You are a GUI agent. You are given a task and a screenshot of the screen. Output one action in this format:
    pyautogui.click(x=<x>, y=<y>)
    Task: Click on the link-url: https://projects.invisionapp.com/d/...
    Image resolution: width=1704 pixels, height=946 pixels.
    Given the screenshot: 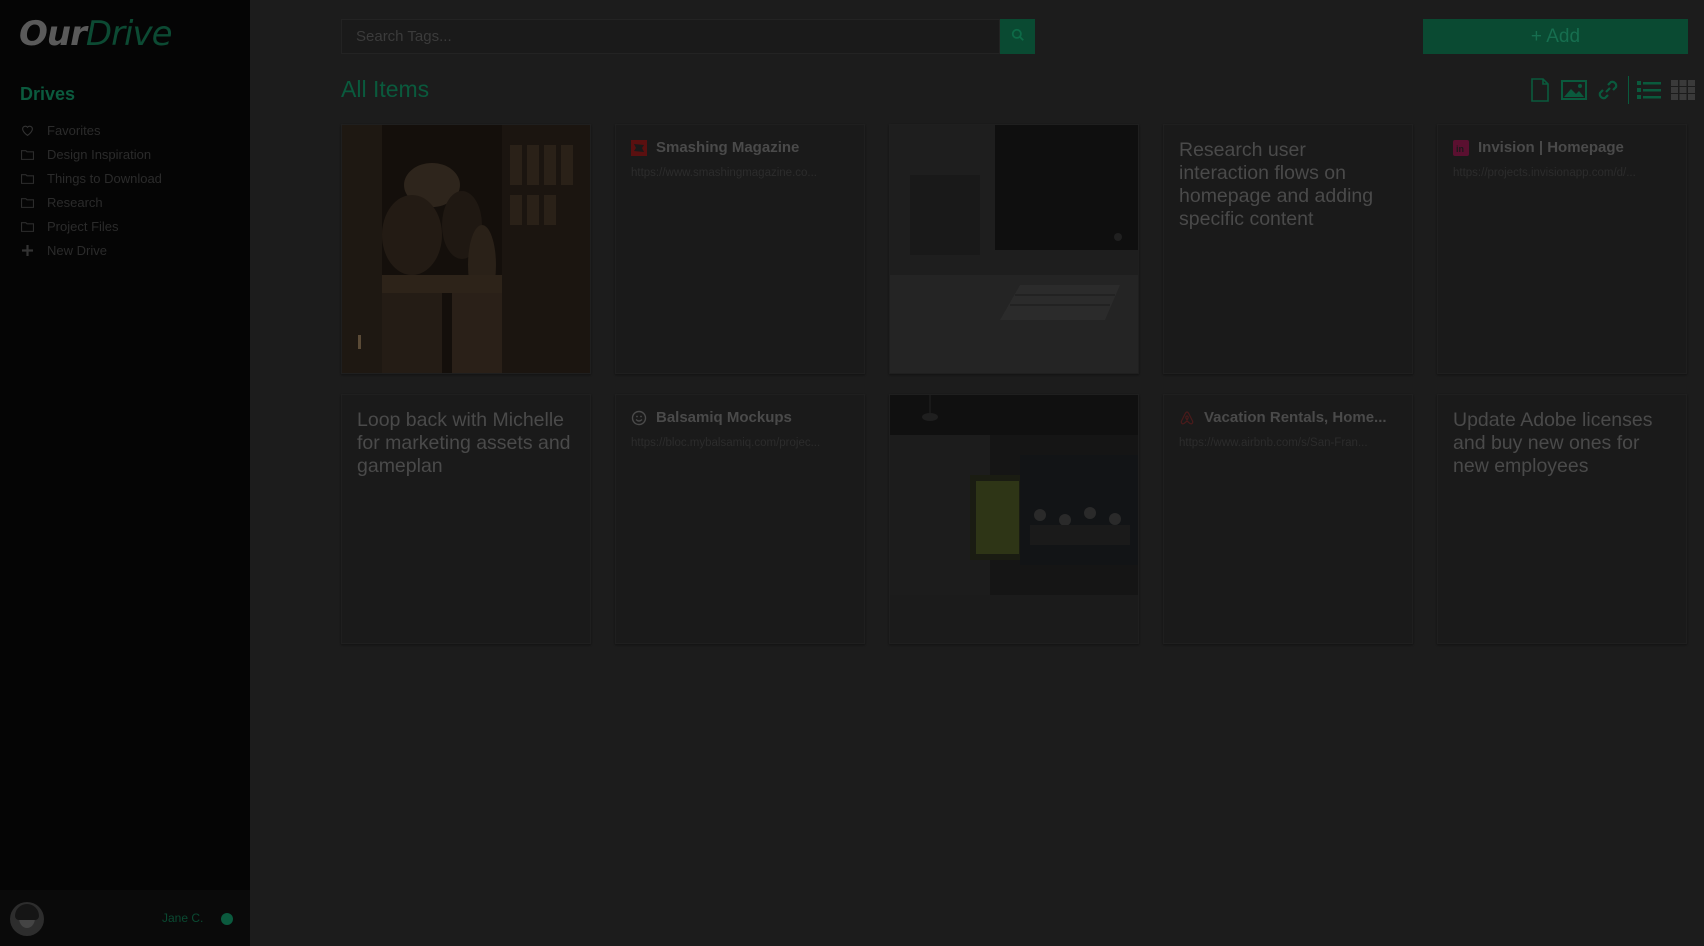 What is the action you would take?
    pyautogui.click(x=1563, y=173)
    